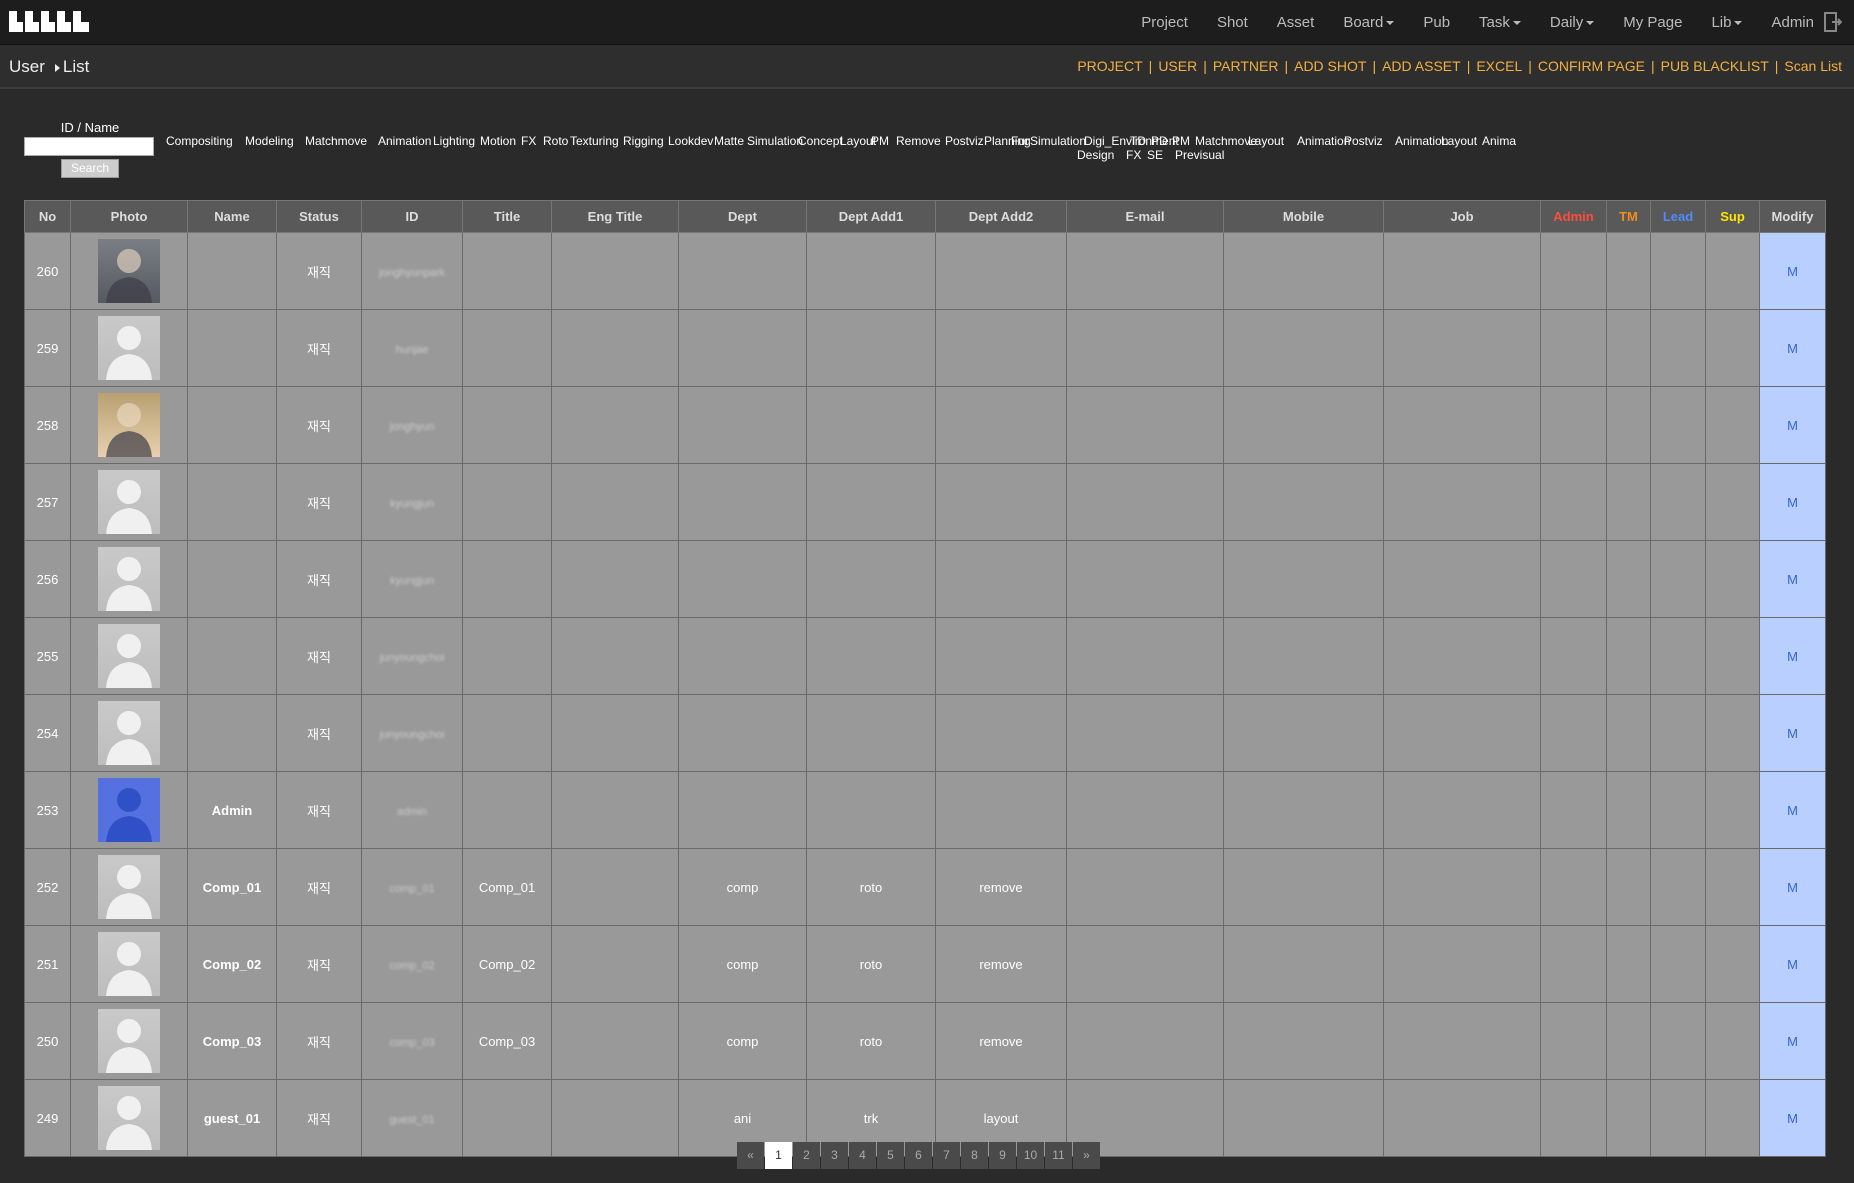 This screenshot has height=1183, width=1854. What do you see at coordinates (1296, 22) in the screenshot?
I see `nav-item-asset: Asset` at bounding box center [1296, 22].